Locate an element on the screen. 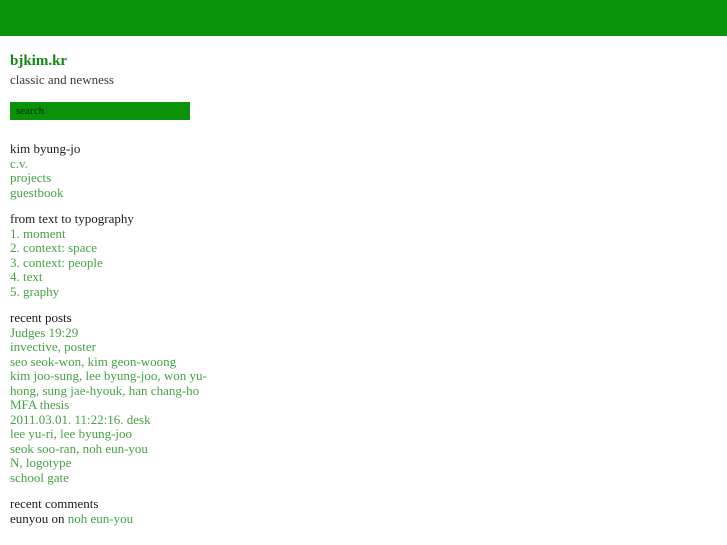  post-link-5: MFA thesis is located at coordinates (117, 405).